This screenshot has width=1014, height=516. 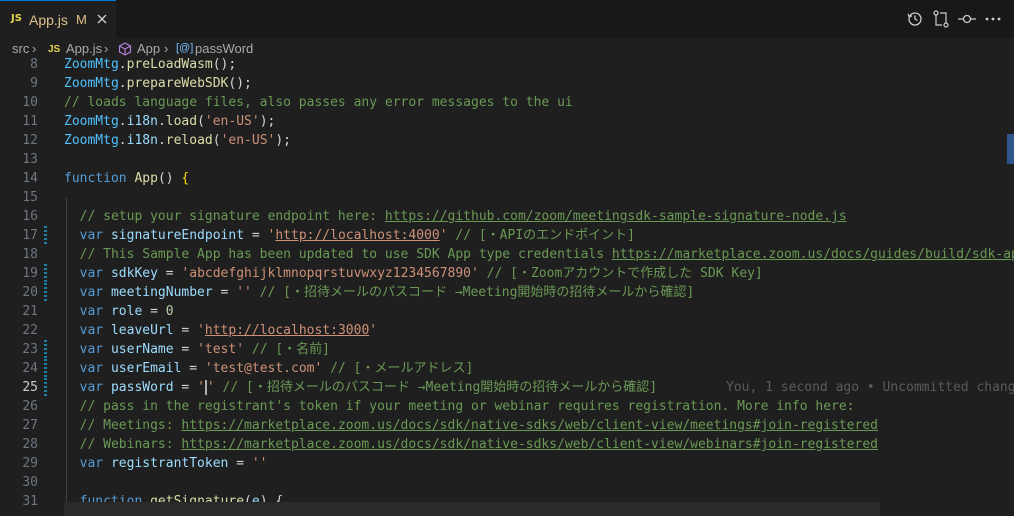 I want to click on breadcrumb-folder: src, so click(x=20, y=48).